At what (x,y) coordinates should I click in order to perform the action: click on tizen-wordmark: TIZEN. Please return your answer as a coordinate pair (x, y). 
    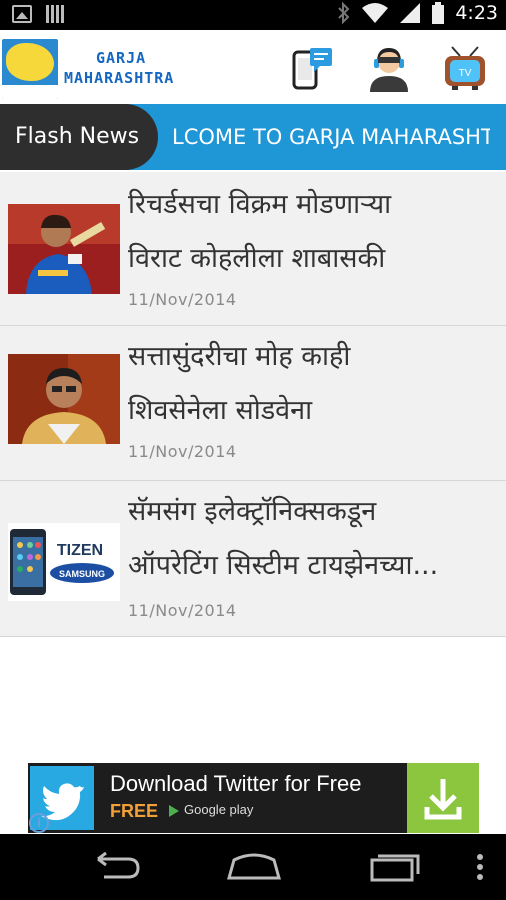
    Looking at the image, I should click on (80, 550).